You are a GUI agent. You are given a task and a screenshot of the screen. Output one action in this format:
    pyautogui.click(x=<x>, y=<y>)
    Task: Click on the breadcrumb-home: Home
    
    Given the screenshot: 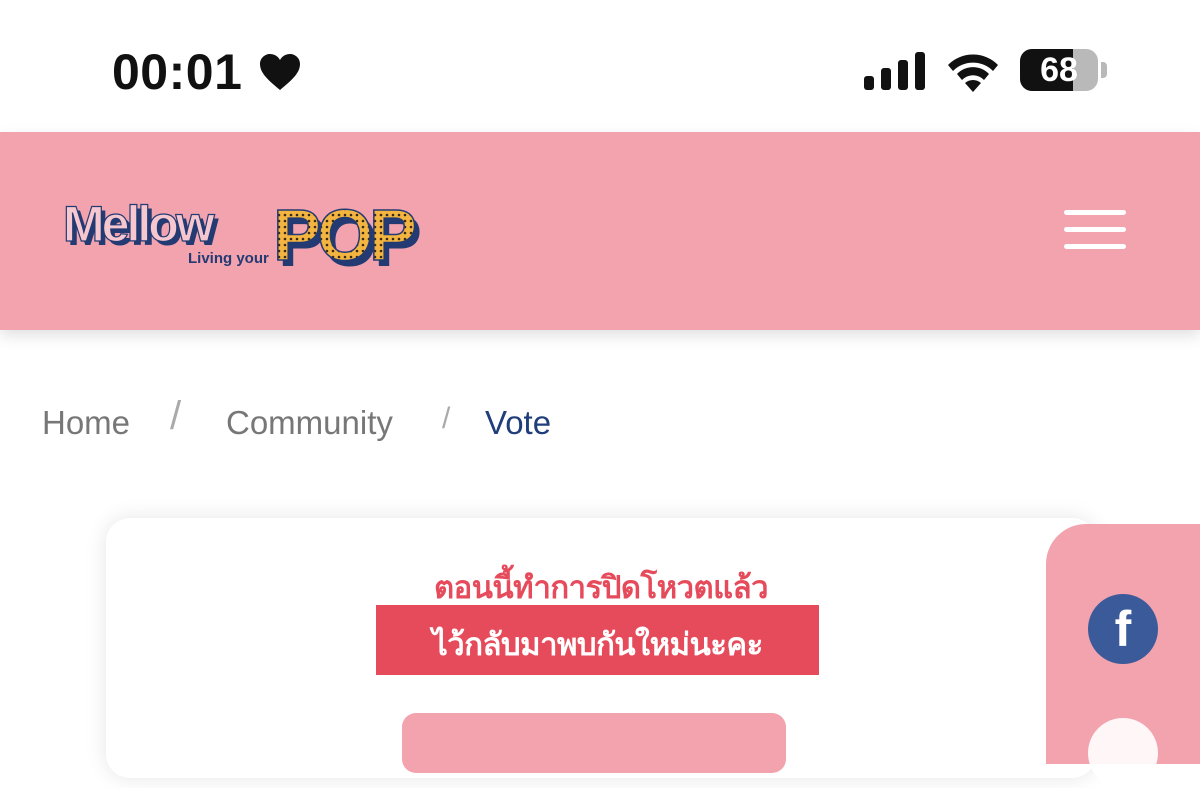 What is the action you would take?
    pyautogui.click(x=86, y=423)
    